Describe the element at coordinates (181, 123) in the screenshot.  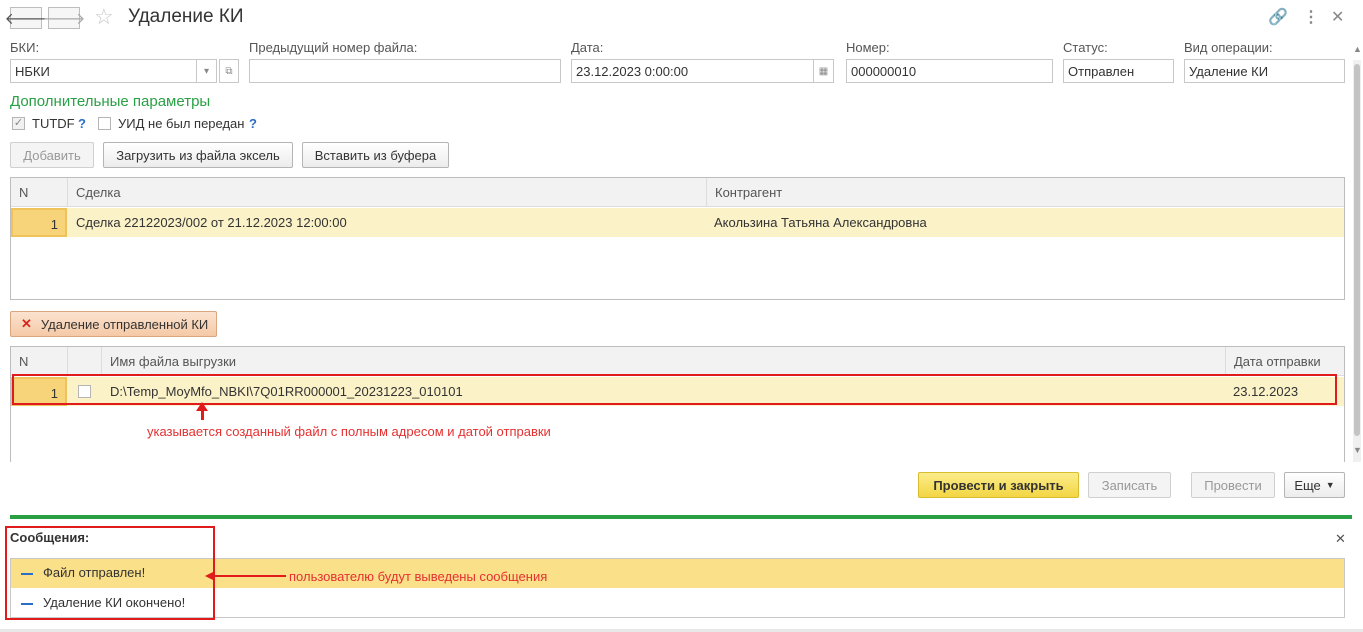
I see `uid-label: УИД не был передан` at that location.